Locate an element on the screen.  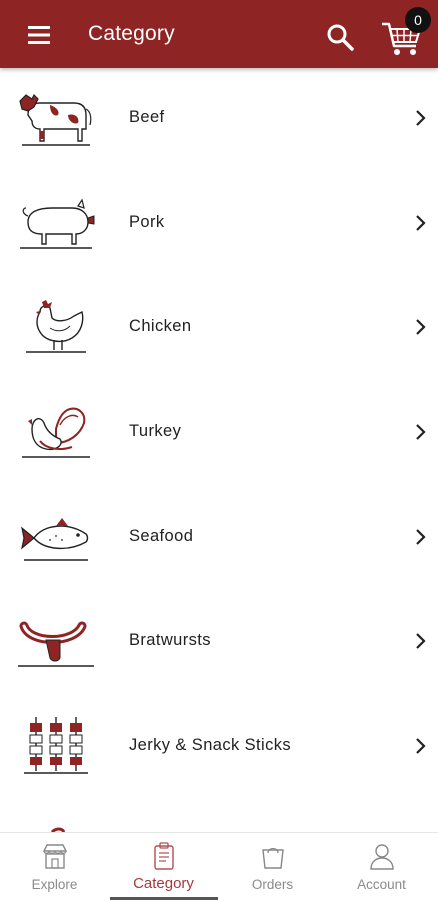
shopping-bag-icon is located at coordinates (273, 858).